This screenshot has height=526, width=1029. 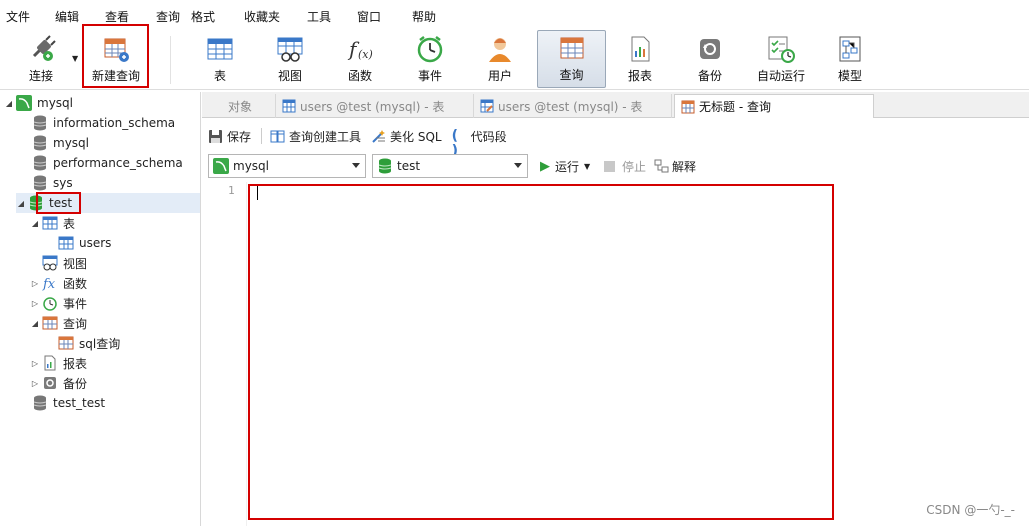 I want to click on menu-format: 格式, so click(x=203, y=16).